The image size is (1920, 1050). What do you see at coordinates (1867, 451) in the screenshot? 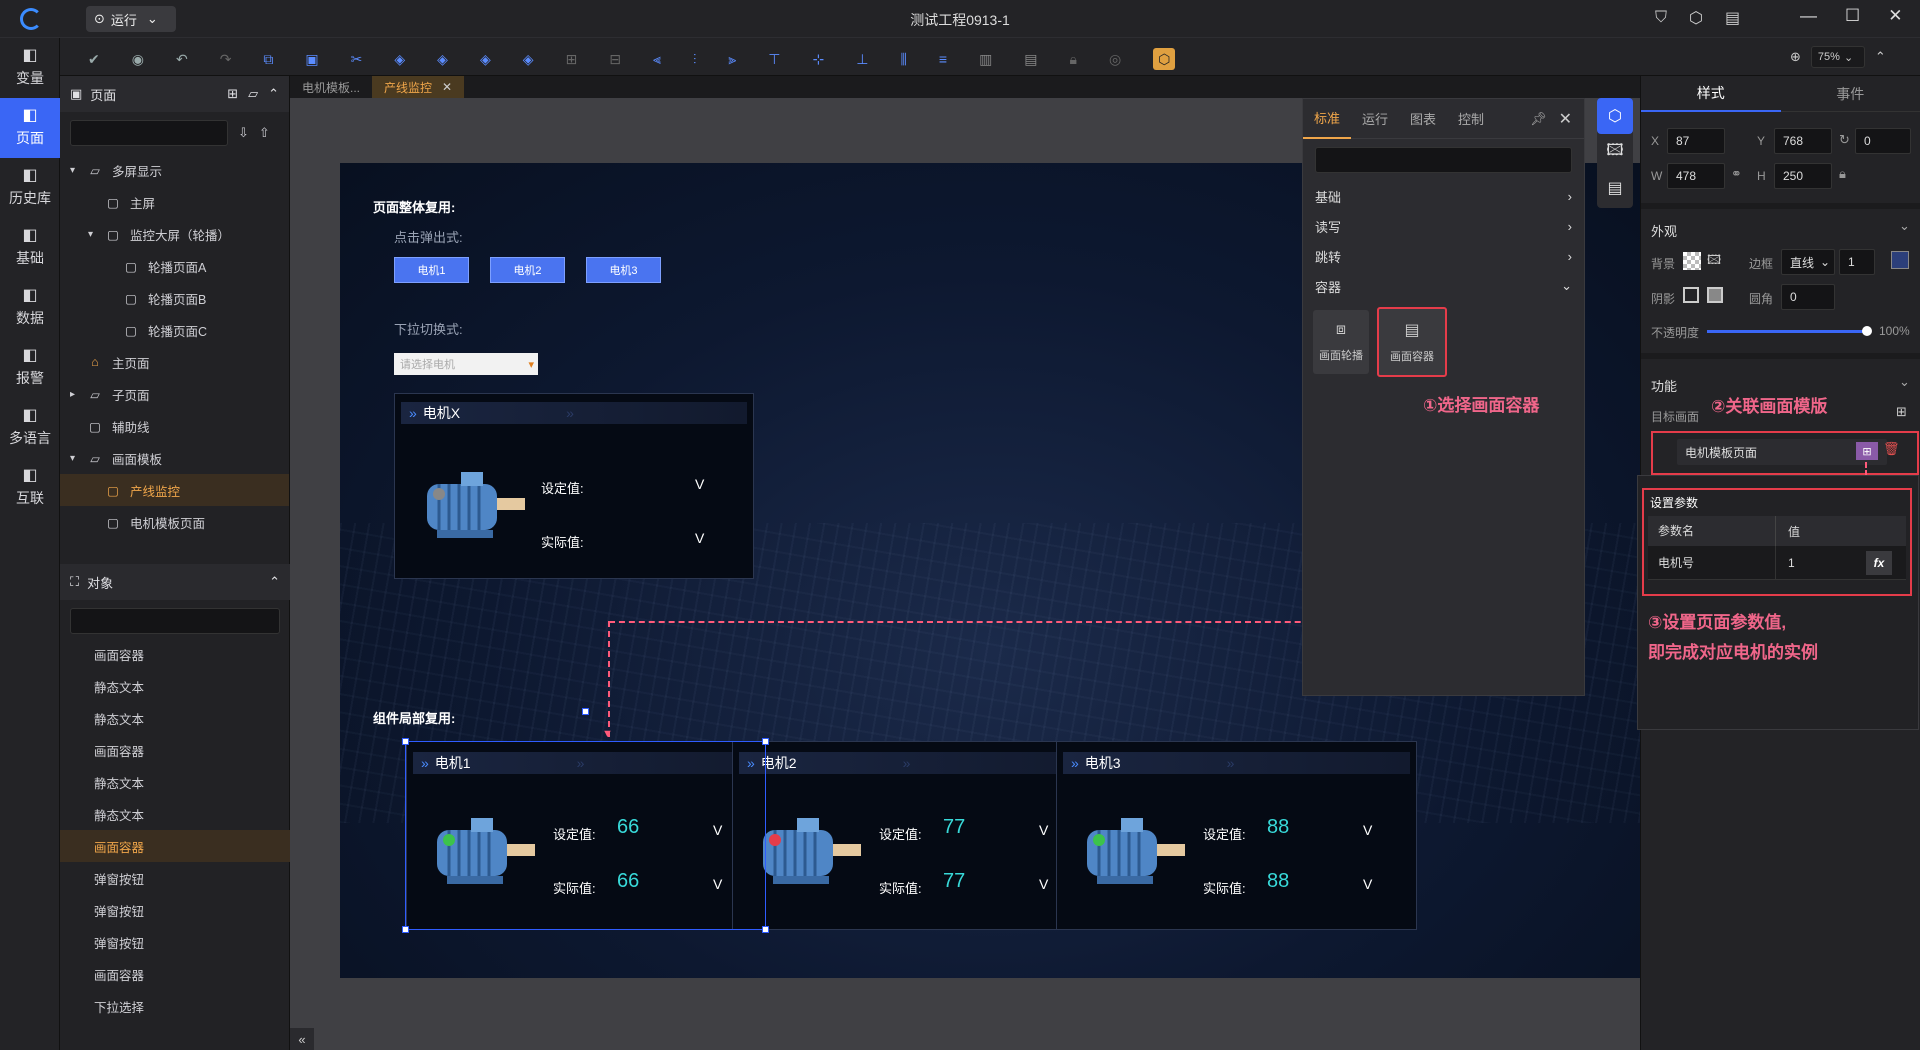
I see `edit-params-icon: ⊞` at bounding box center [1867, 451].